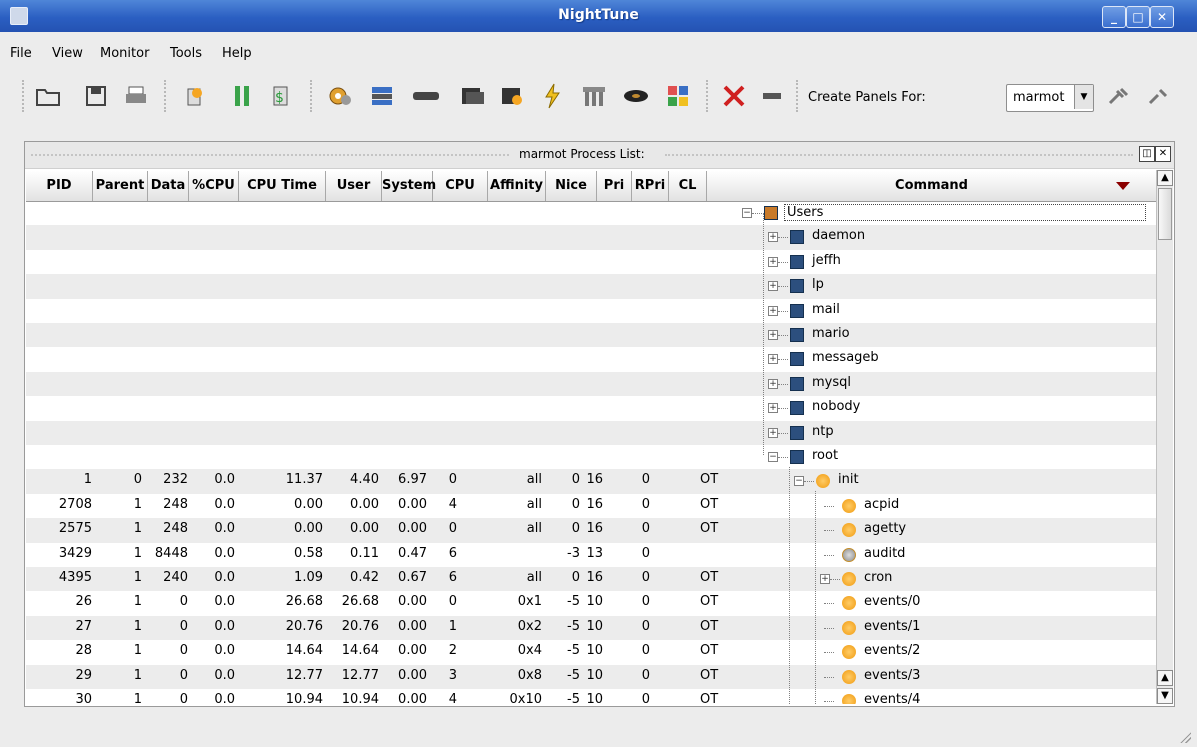 Image resolution: width=1197 pixels, height=747 pixels. What do you see at coordinates (1165, 696) in the screenshot?
I see `scroll-down-button: ▼` at bounding box center [1165, 696].